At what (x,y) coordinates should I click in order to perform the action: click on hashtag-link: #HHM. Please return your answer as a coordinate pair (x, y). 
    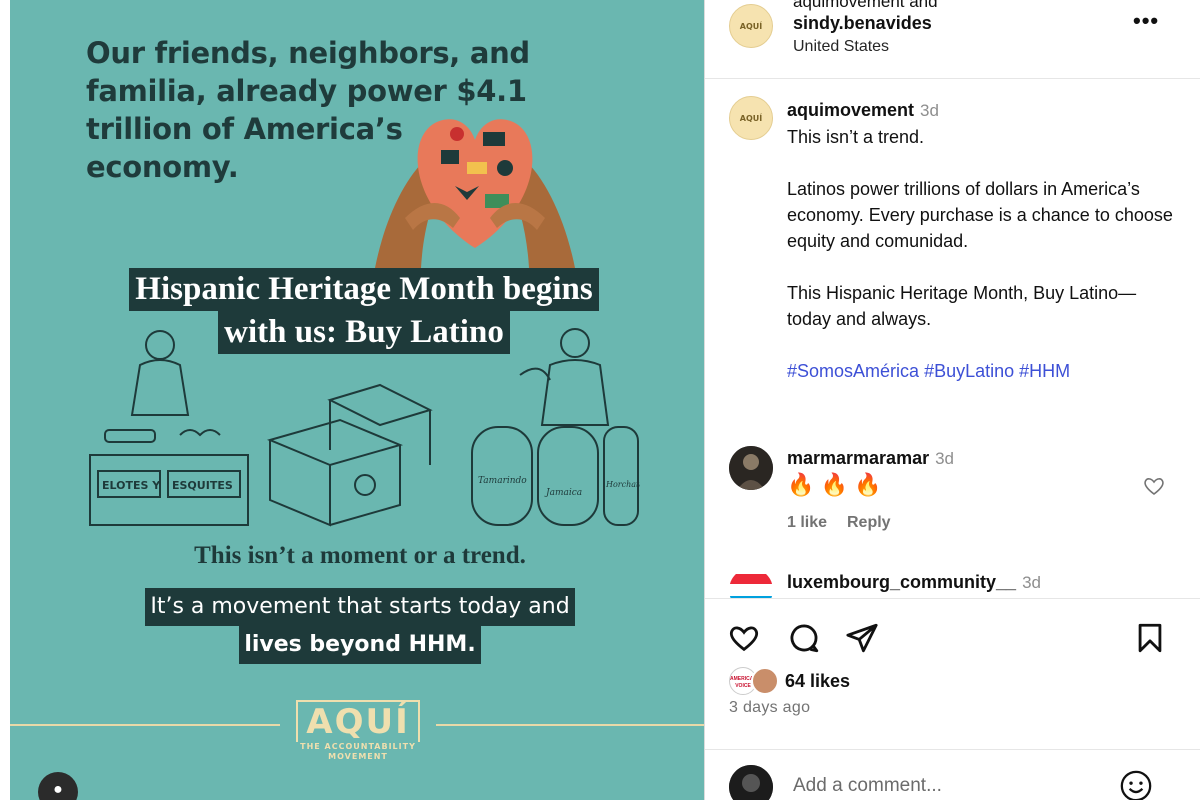
    Looking at the image, I should click on (1044, 371).